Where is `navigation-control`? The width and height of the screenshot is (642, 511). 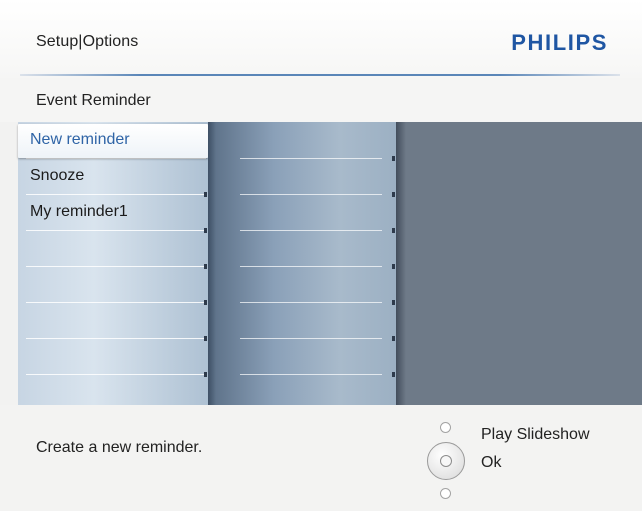
navigation-control is located at coordinates (446, 461).